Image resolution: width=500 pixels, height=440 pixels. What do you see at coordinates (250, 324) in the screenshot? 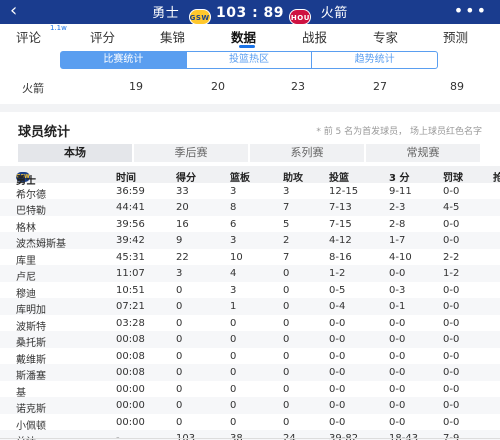
I see `table-row: 波斯特 03:28 0 0 0 0-0 0-0 0-0` at bounding box center [250, 324].